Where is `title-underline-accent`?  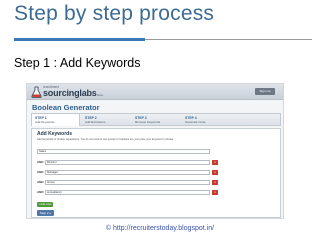 title-underline-accent is located at coordinates (80, 39).